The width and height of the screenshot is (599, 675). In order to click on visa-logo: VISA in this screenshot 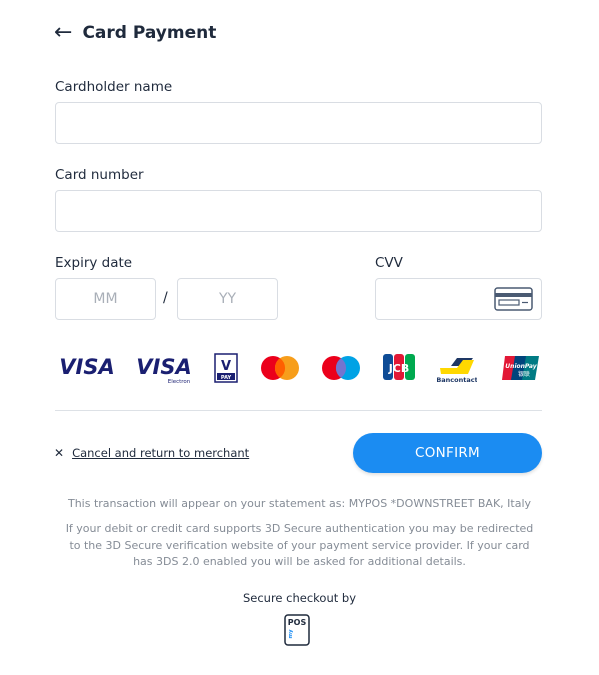, I will do `click(86, 367)`.